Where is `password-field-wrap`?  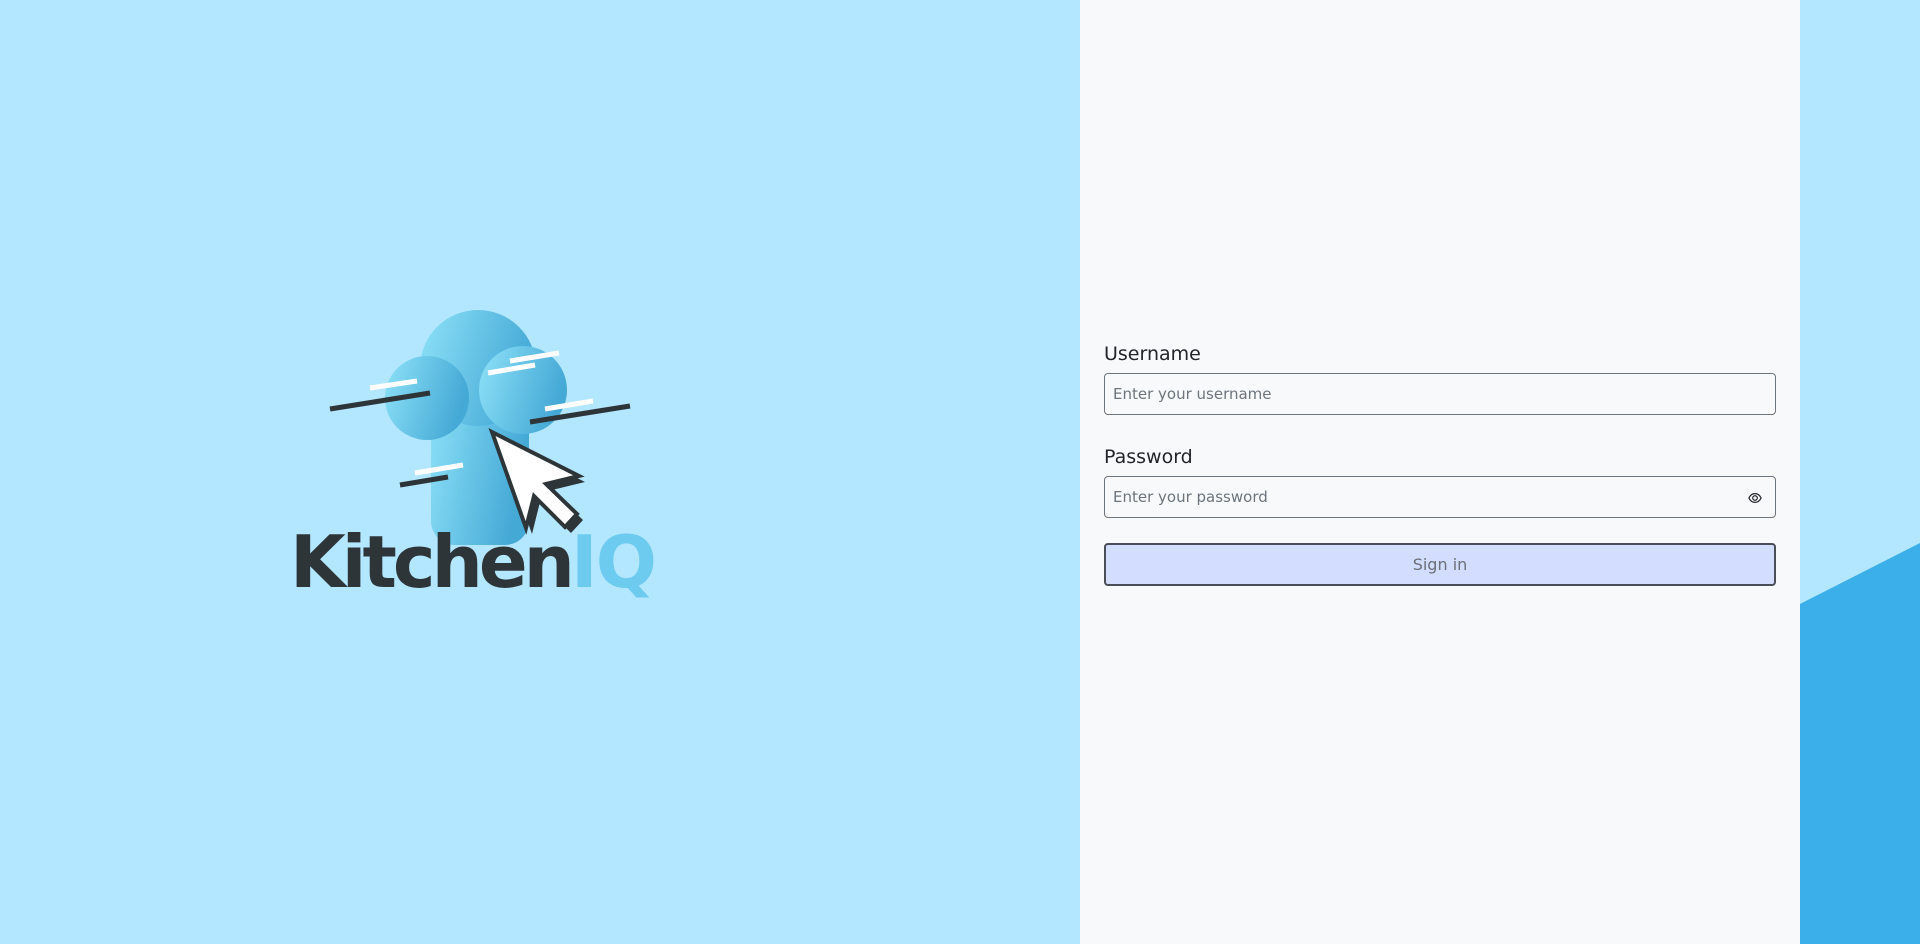 password-field-wrap is located at coordinates (1440, 497).